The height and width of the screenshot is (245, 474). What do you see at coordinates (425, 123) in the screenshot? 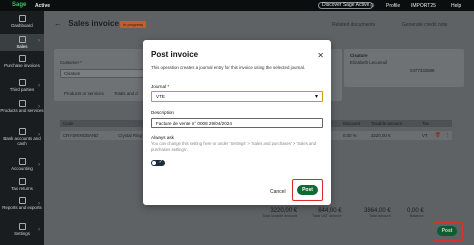
I see `column-tax: Tax` at bounding box center [425, 123].